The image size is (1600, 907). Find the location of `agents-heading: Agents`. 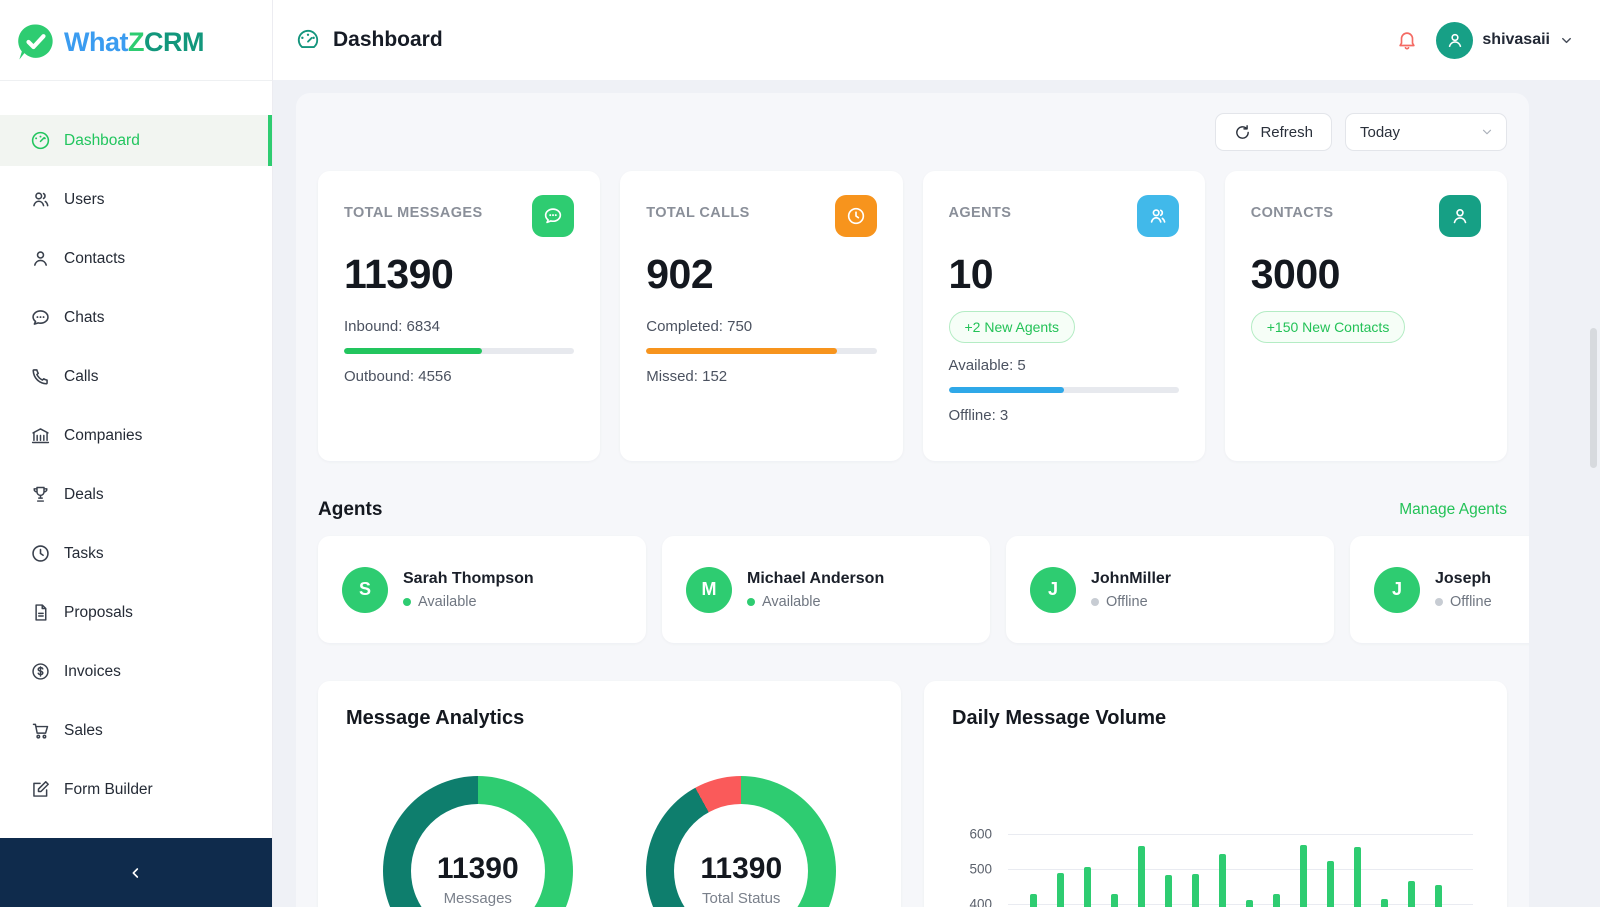

agents-heading: Agents is located at coordinates (350, 509).